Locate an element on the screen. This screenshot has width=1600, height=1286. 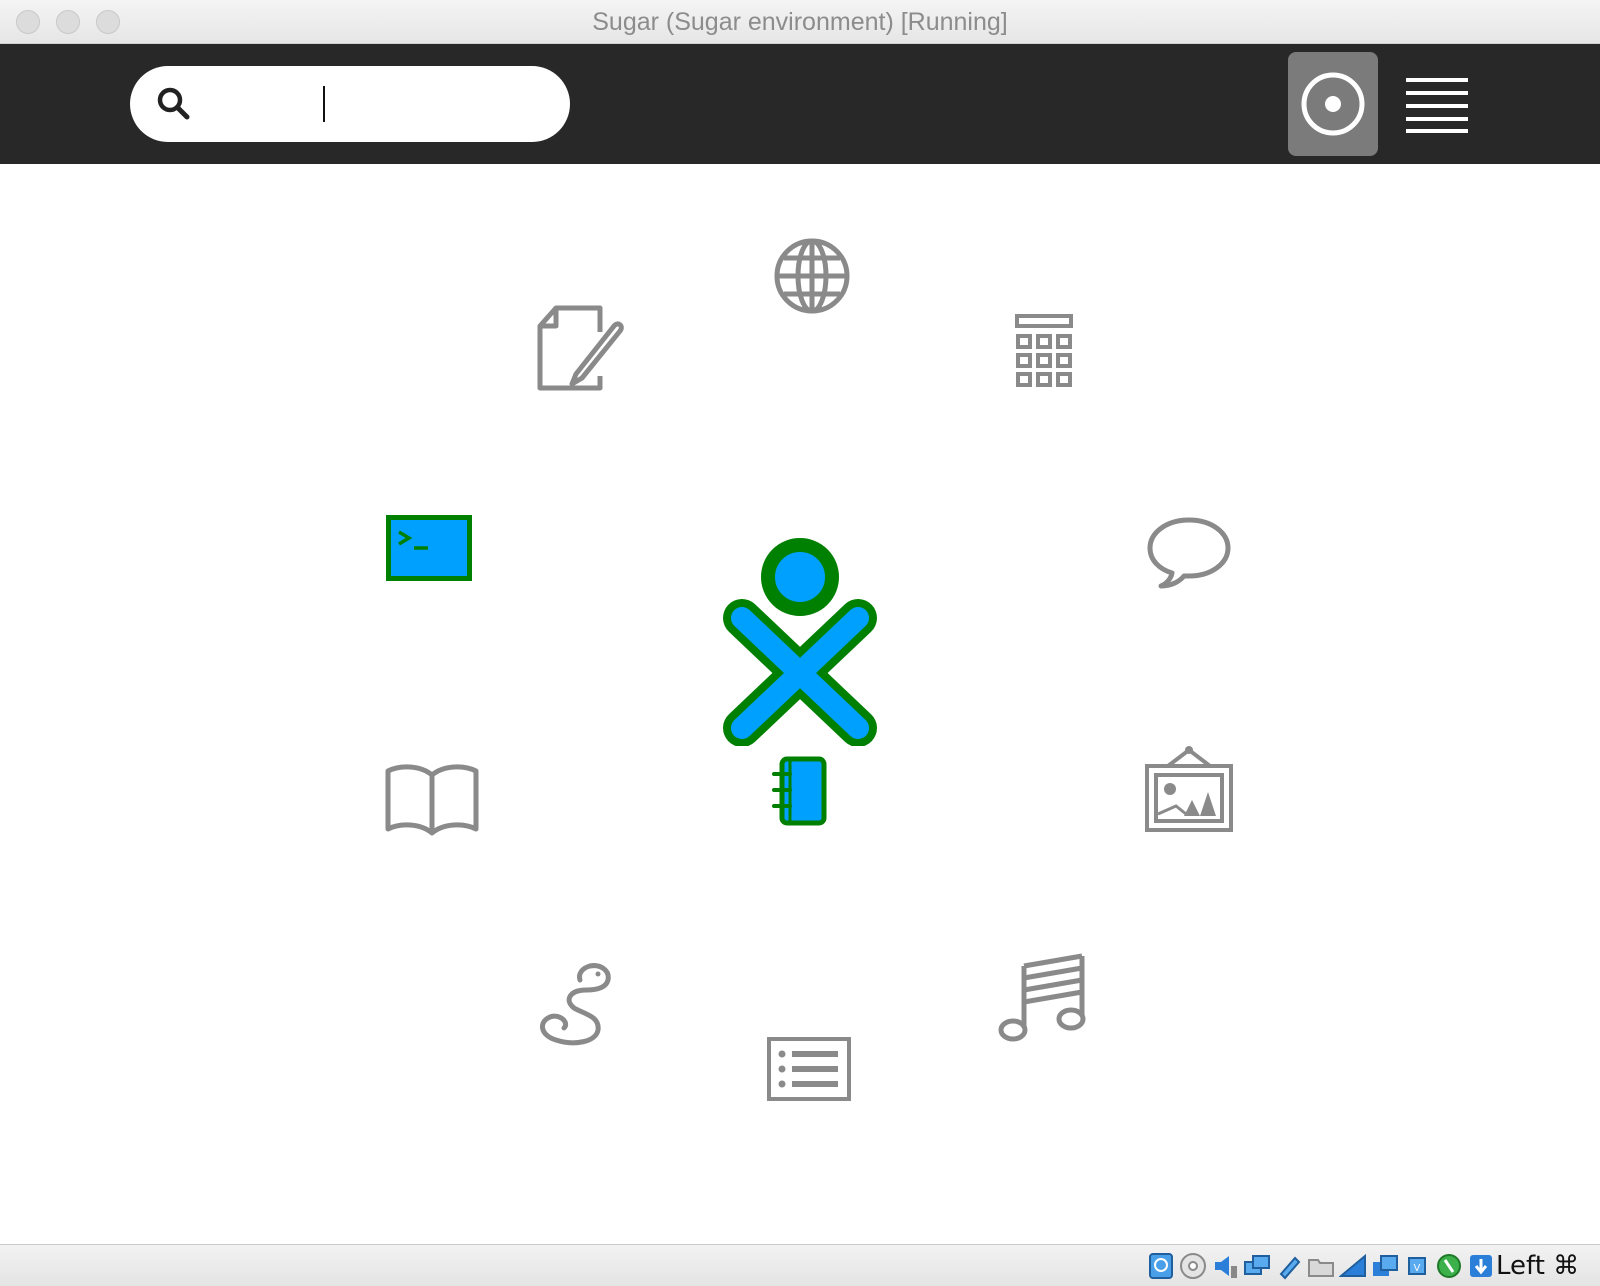
activity-write is located at coordinates (581, 349).